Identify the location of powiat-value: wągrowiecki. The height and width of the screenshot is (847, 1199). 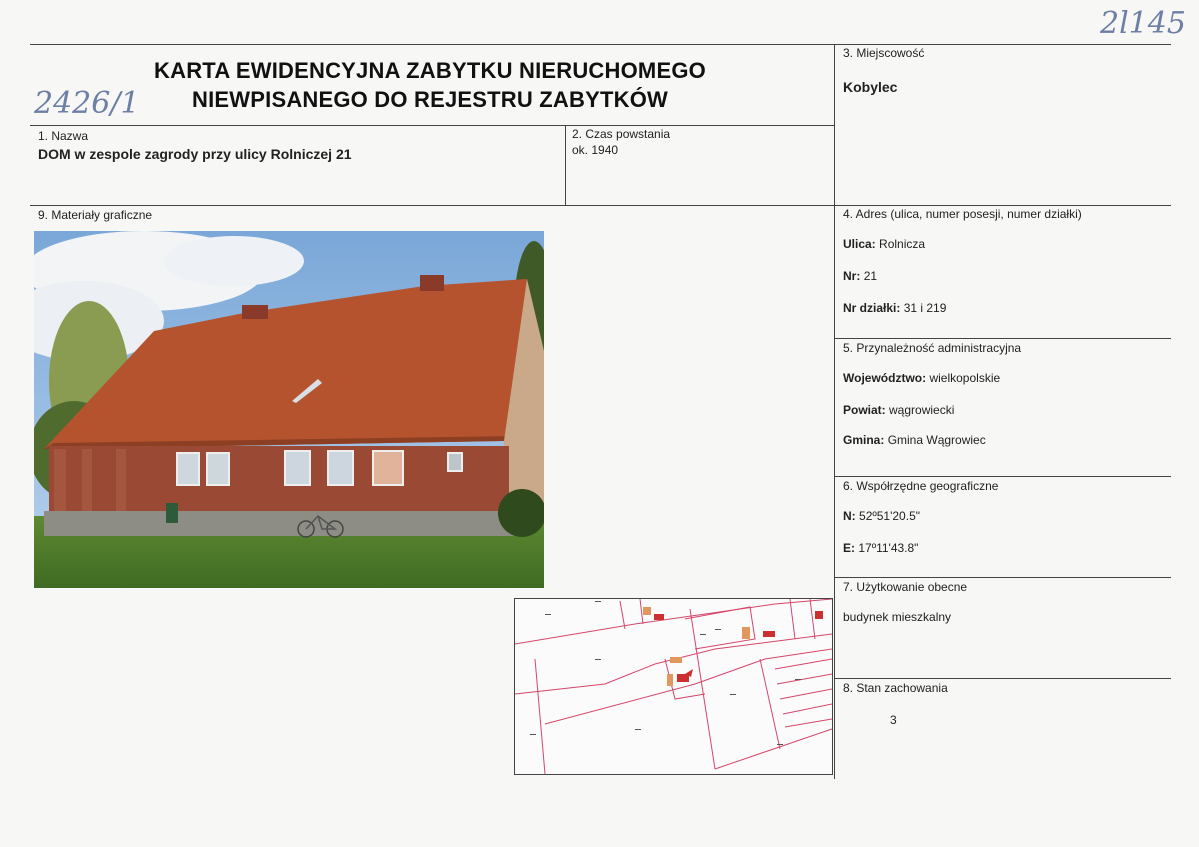
(922, 410).